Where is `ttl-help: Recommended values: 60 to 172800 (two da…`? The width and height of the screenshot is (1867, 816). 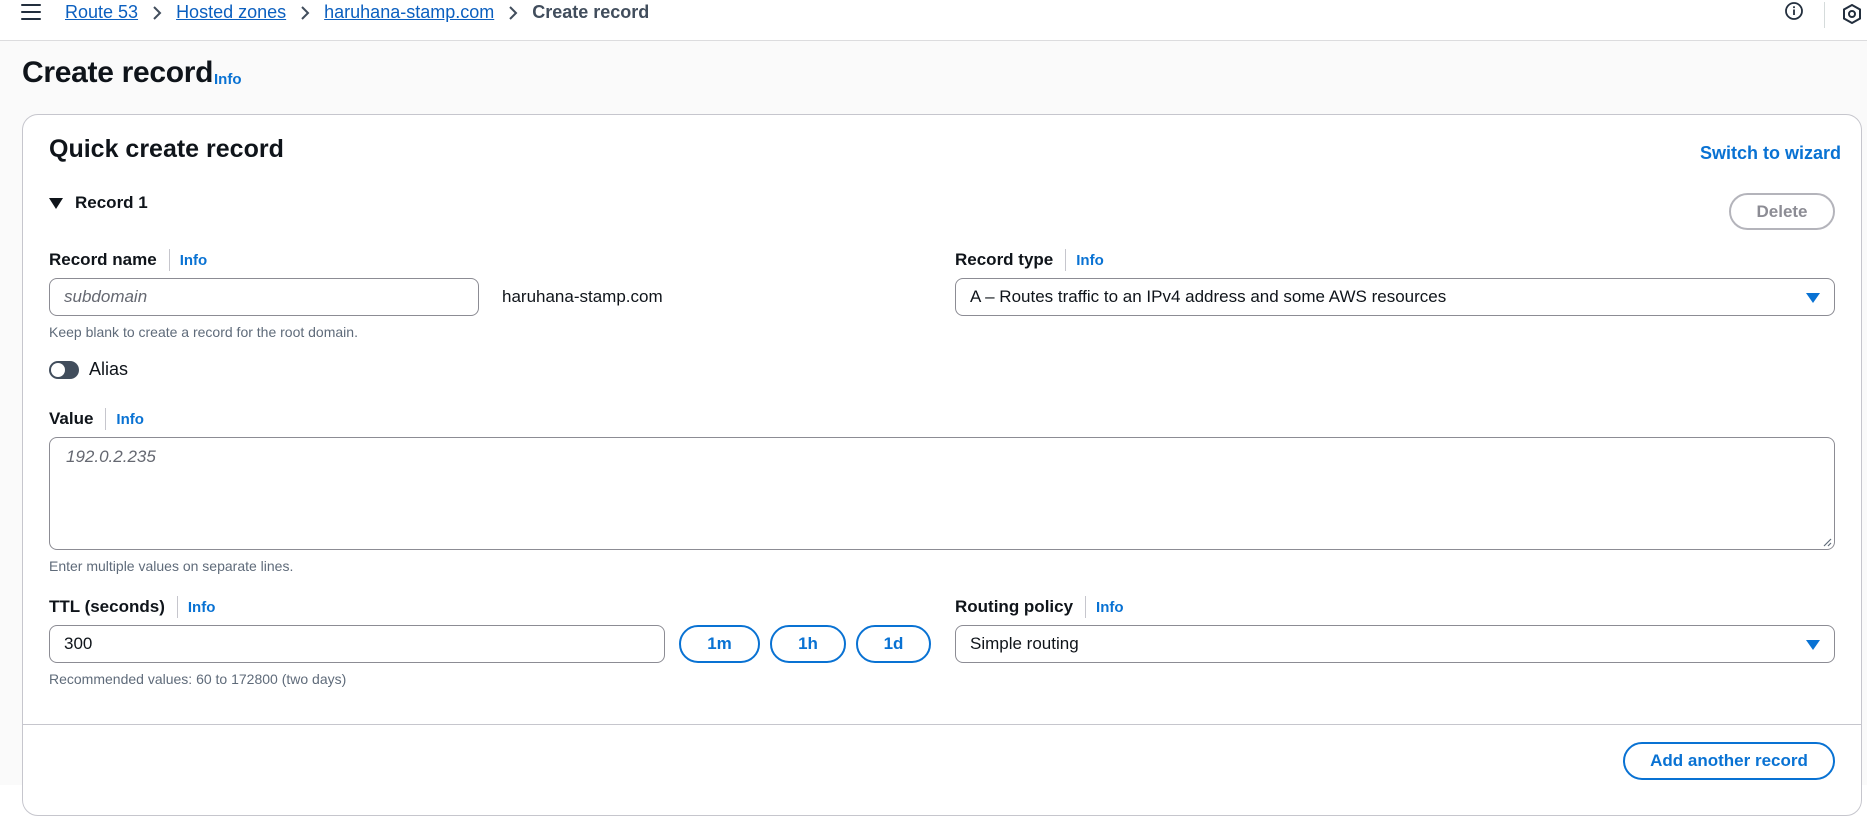
ttl-help: Recommended values: 60 to 172800 (two da… is located at coordinates (198, 679).